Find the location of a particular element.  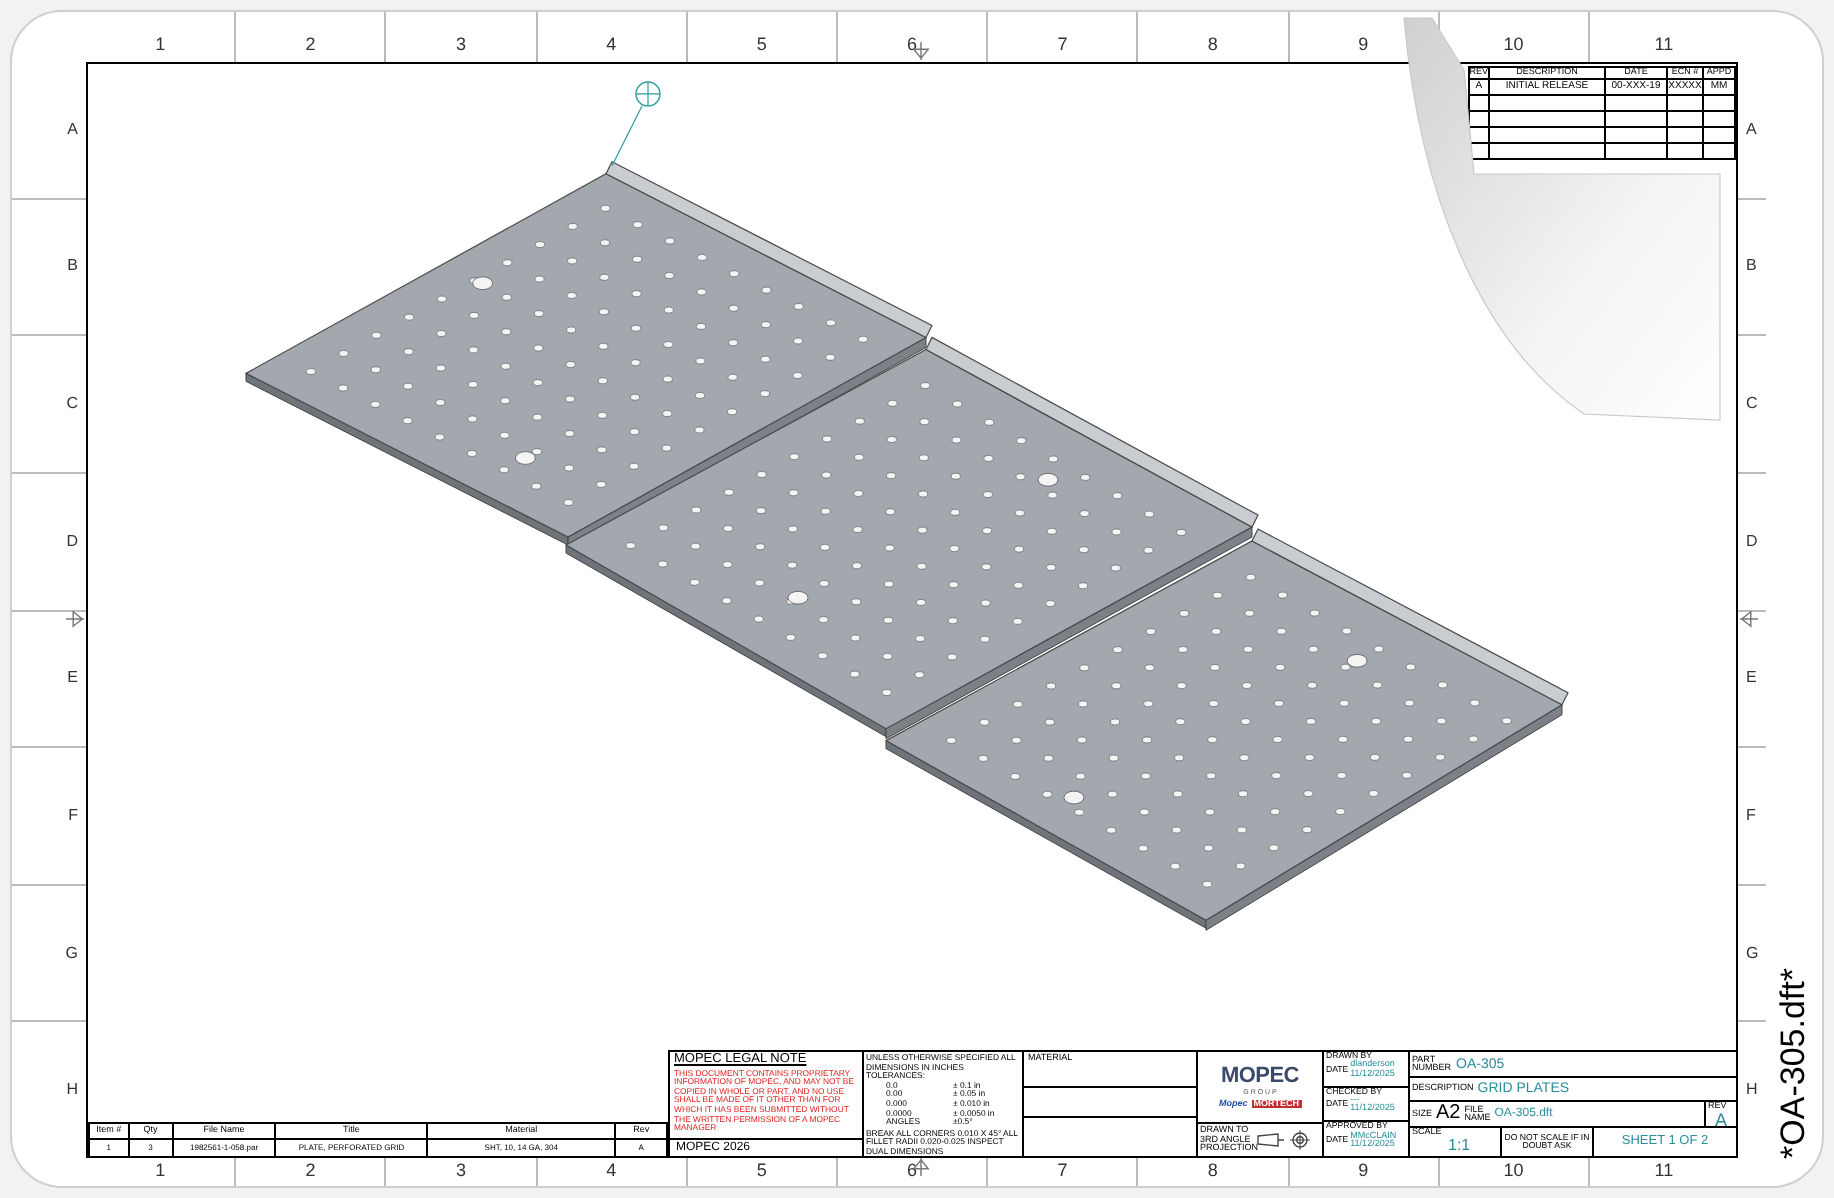

company-logo: MOPEC is located at coordinates (1260, 1077).